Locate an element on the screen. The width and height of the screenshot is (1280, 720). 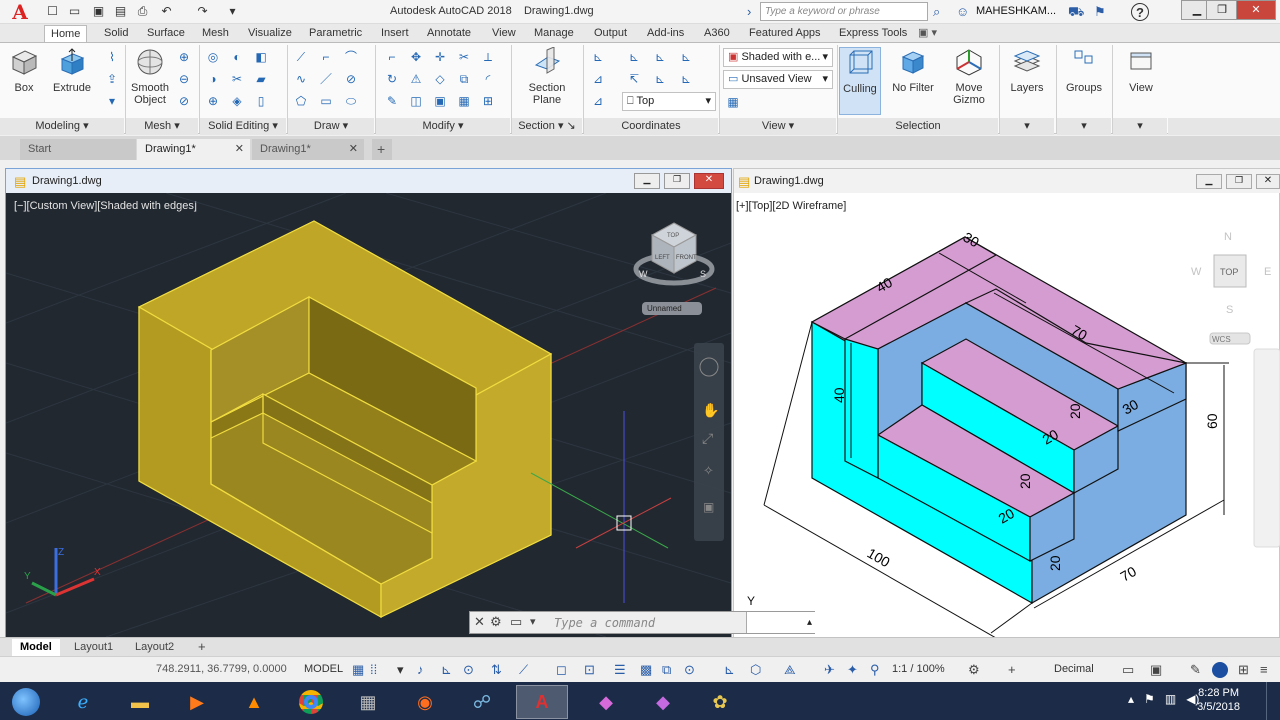
selection-filter-icon: ⬡ is located at coordinates (755, 670).